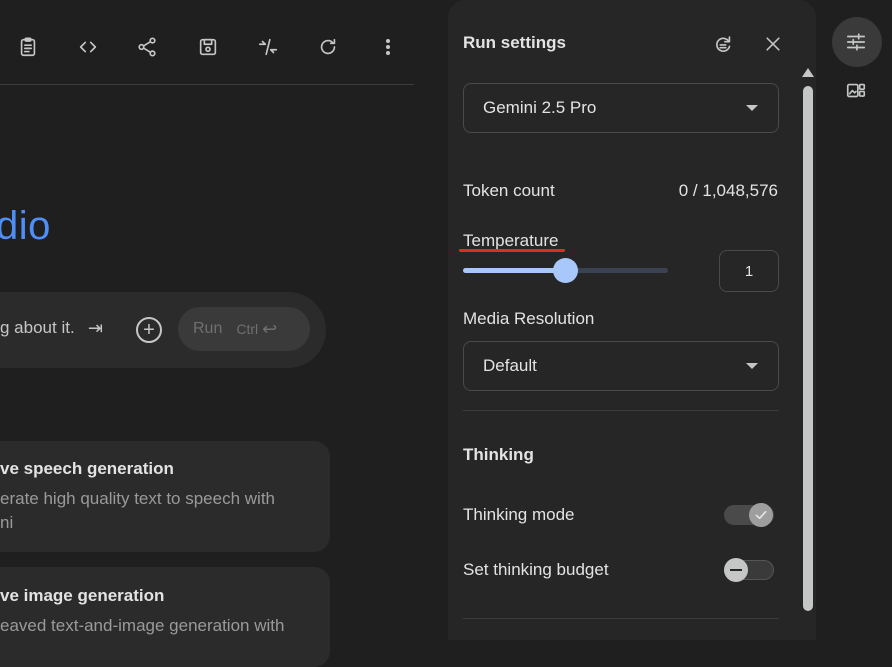 The height and width of the screenshot is (667, 892). Describe the element at coordinates (723, 44) in the screenshot. I see `reset-settings-icon` at that location.